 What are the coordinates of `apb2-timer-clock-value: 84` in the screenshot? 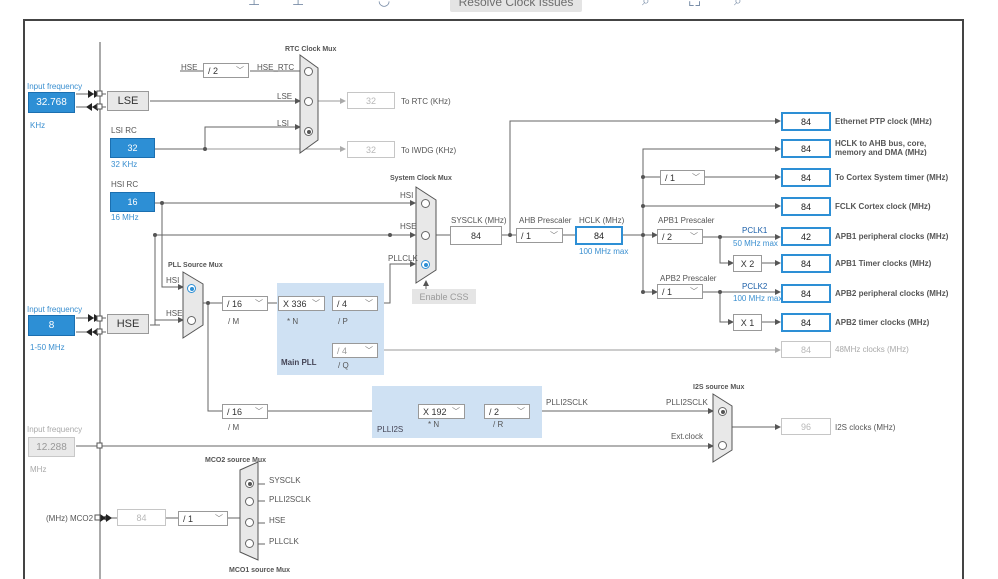 It's located at (806, 322).